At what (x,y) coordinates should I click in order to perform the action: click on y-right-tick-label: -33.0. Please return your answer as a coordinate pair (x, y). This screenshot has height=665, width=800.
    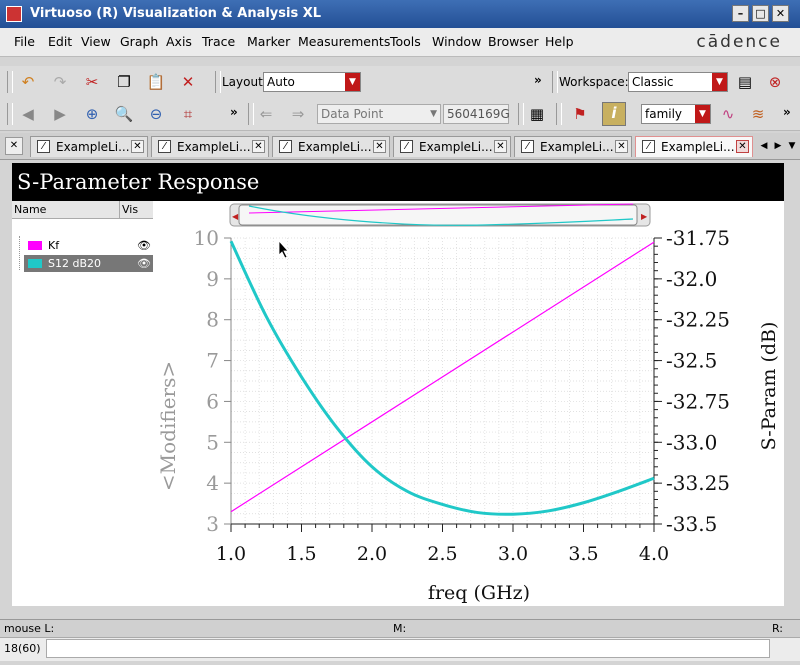
    Looking at the image, I should click on (691, 442).